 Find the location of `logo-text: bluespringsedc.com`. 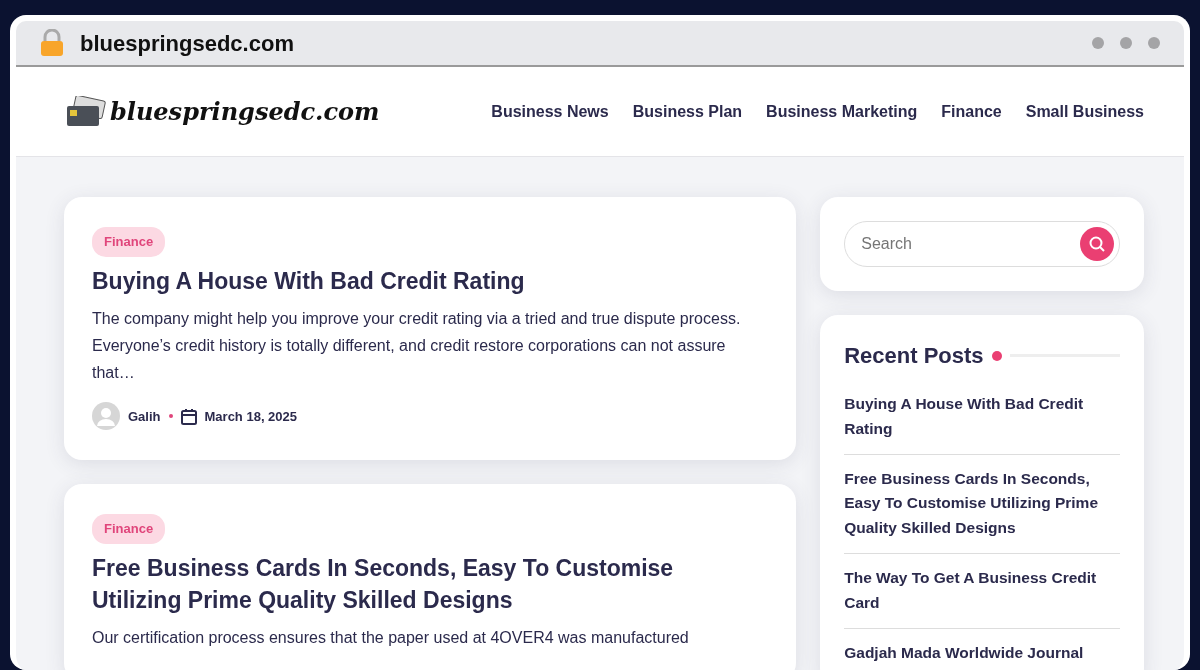

logo-text: bluespringsedc.com is located at coordinates (245, 111).